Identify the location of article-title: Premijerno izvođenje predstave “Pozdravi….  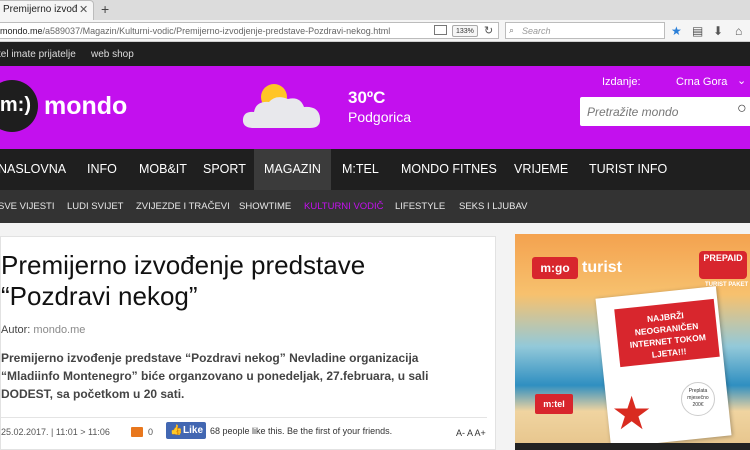
(183, 280).